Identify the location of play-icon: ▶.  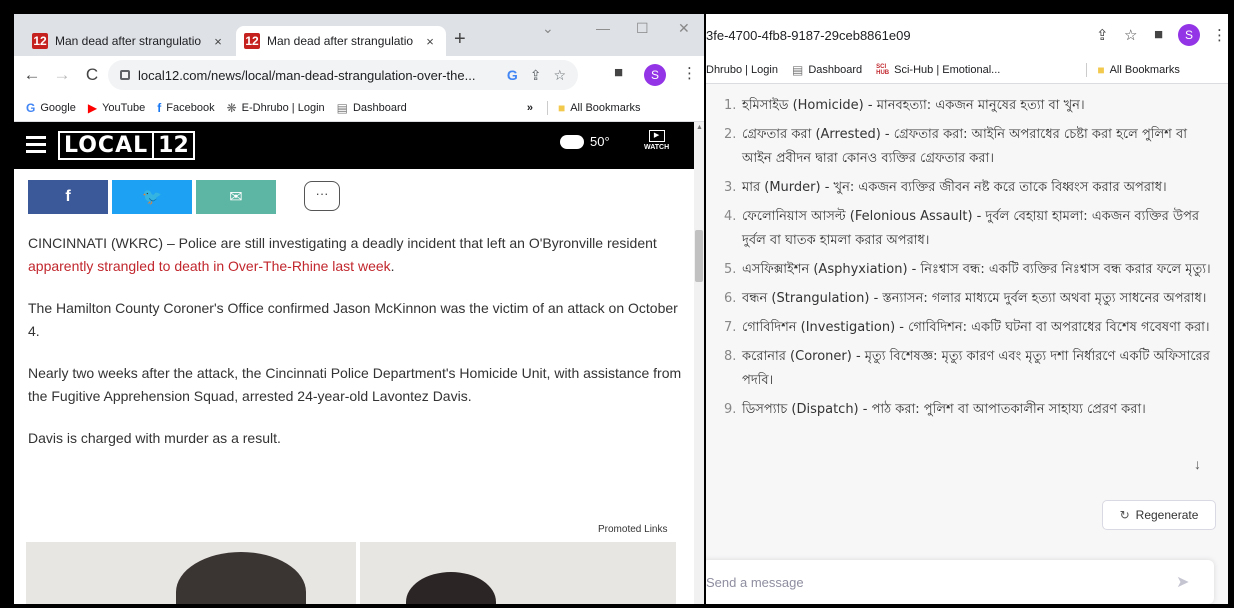
(656, 136).